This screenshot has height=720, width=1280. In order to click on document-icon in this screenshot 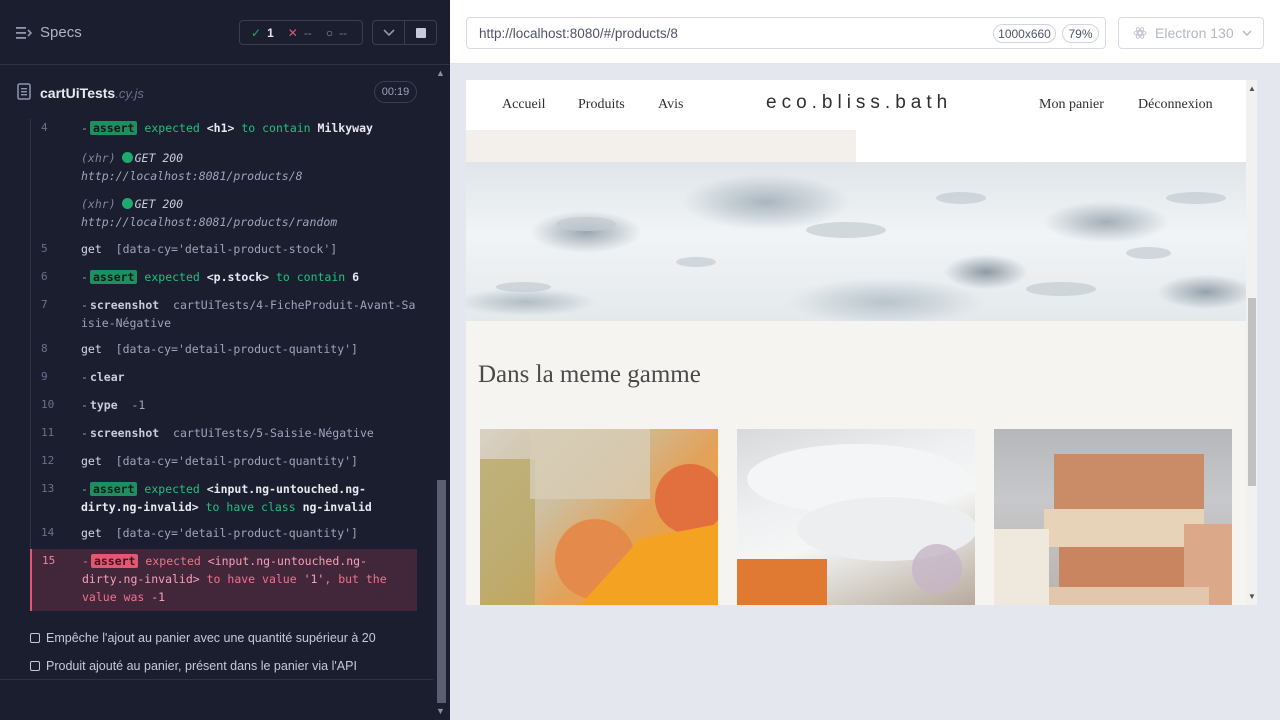, I will do `click(24, 91)`.